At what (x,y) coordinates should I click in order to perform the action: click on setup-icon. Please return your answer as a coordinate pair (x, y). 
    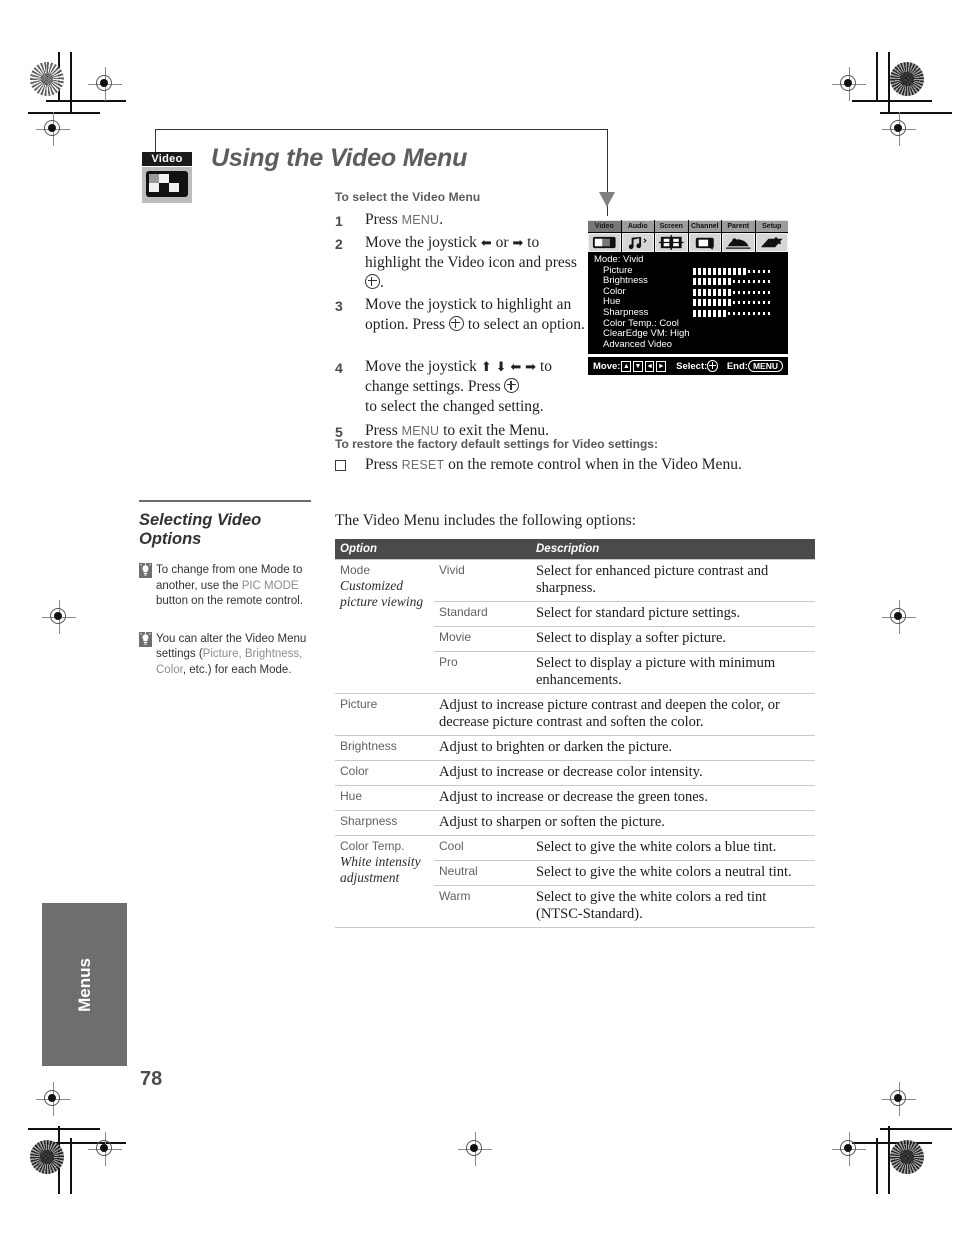
    Looking at the image, I should click on (771, 242).